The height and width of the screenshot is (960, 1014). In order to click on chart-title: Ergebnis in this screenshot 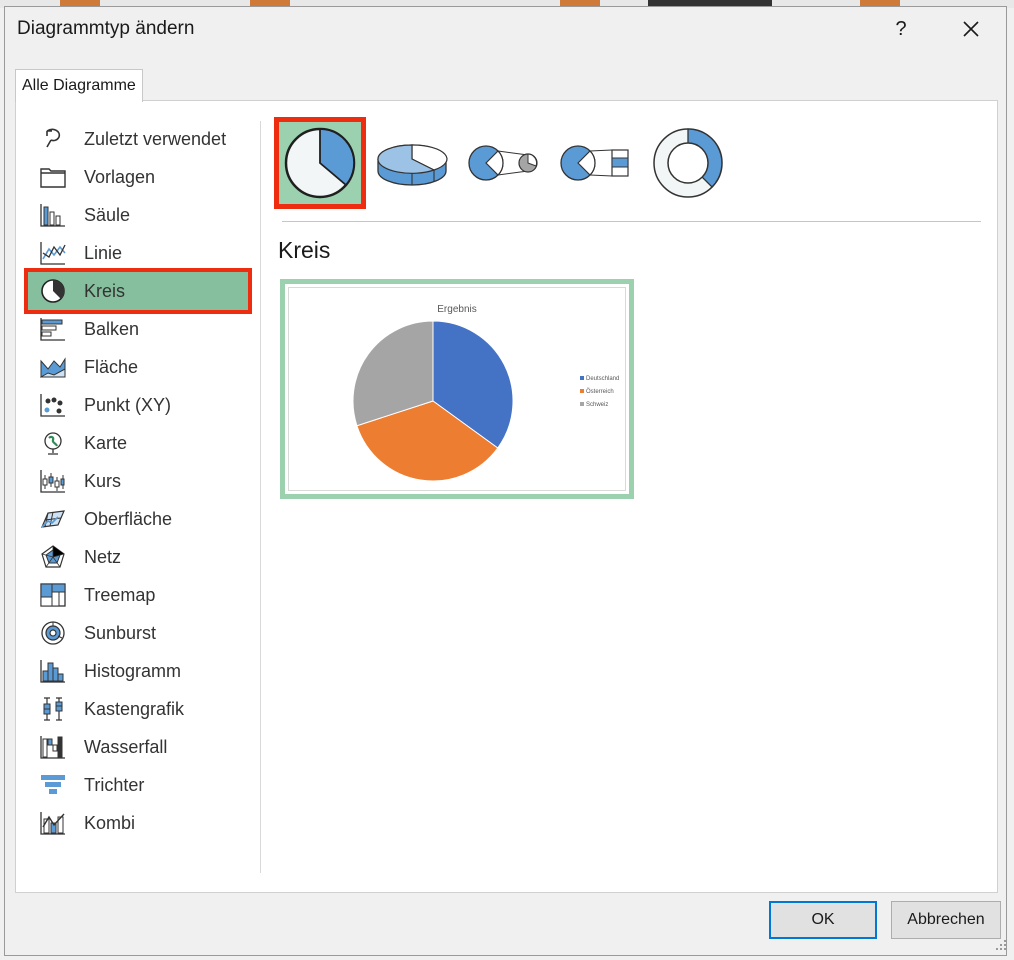, I will do `click(456, 309)`.